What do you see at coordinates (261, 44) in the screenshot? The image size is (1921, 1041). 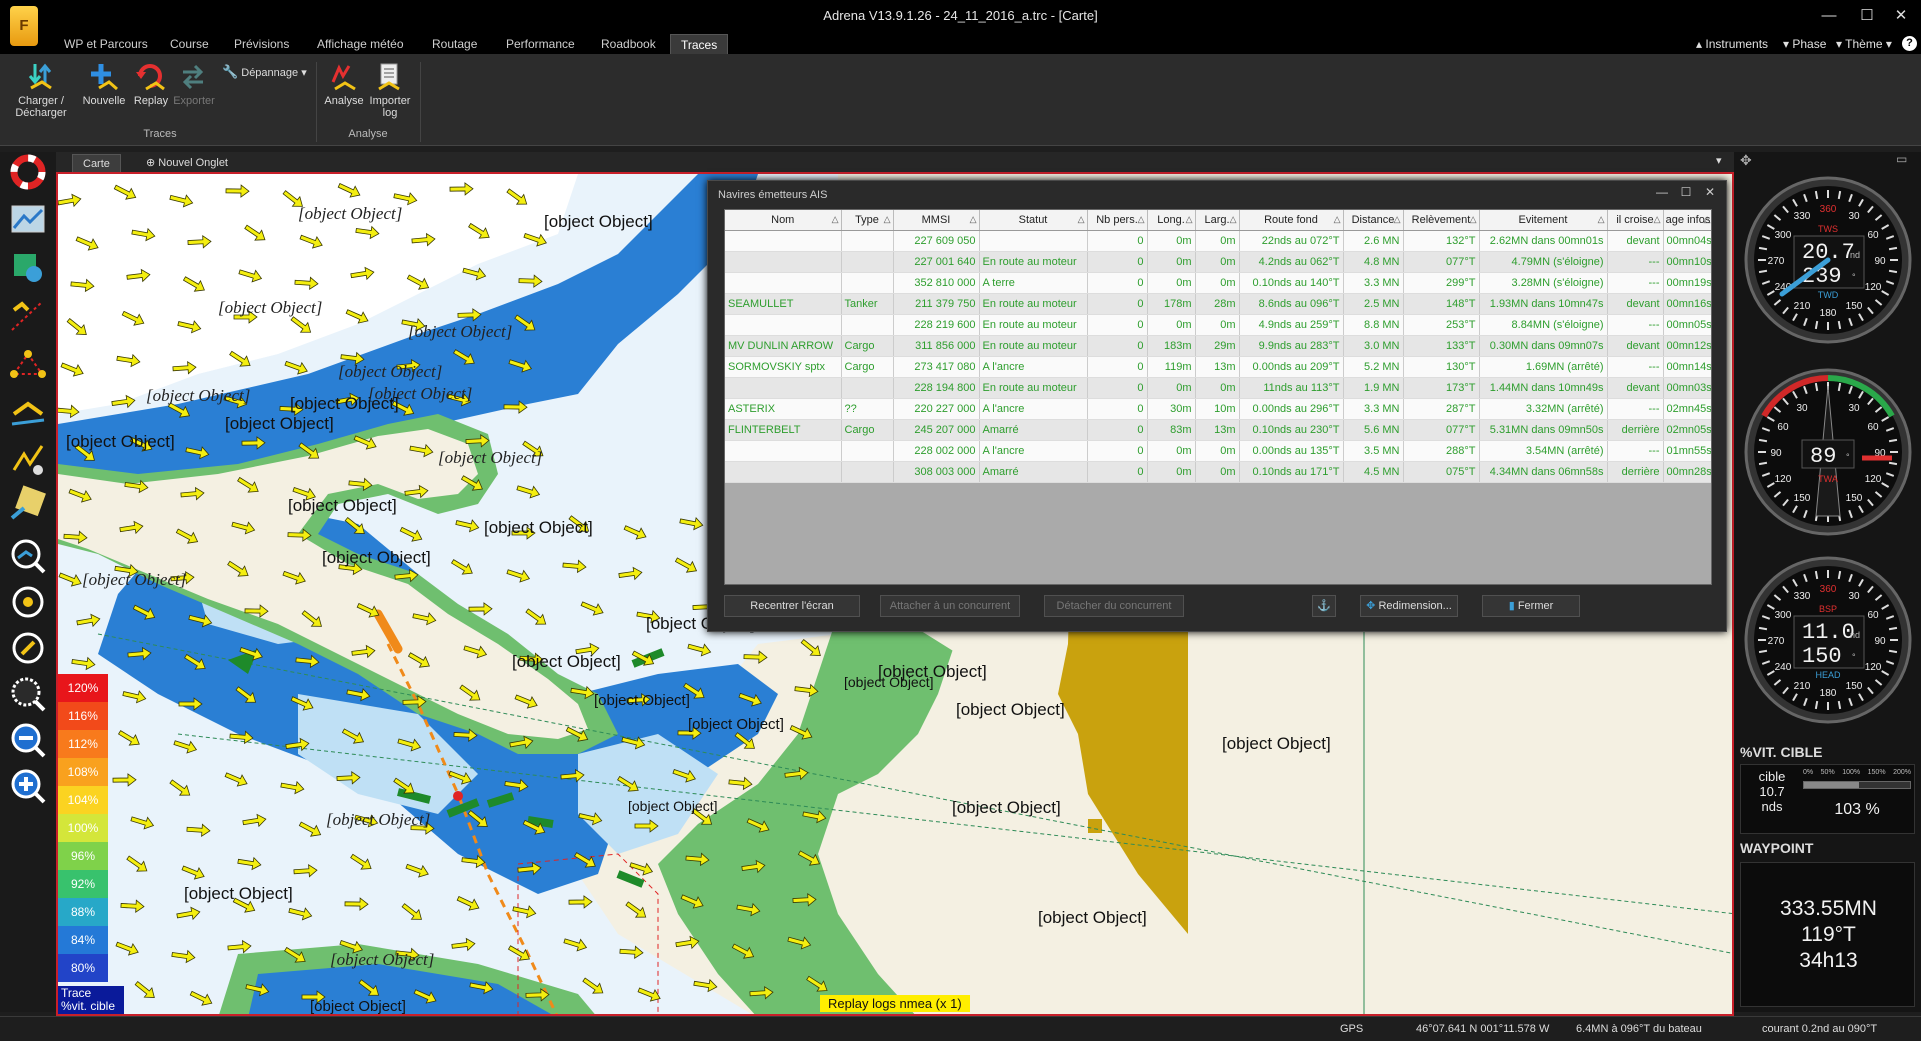 I see `tab-previsions: Prévisions` at bounding box center [261, 44].